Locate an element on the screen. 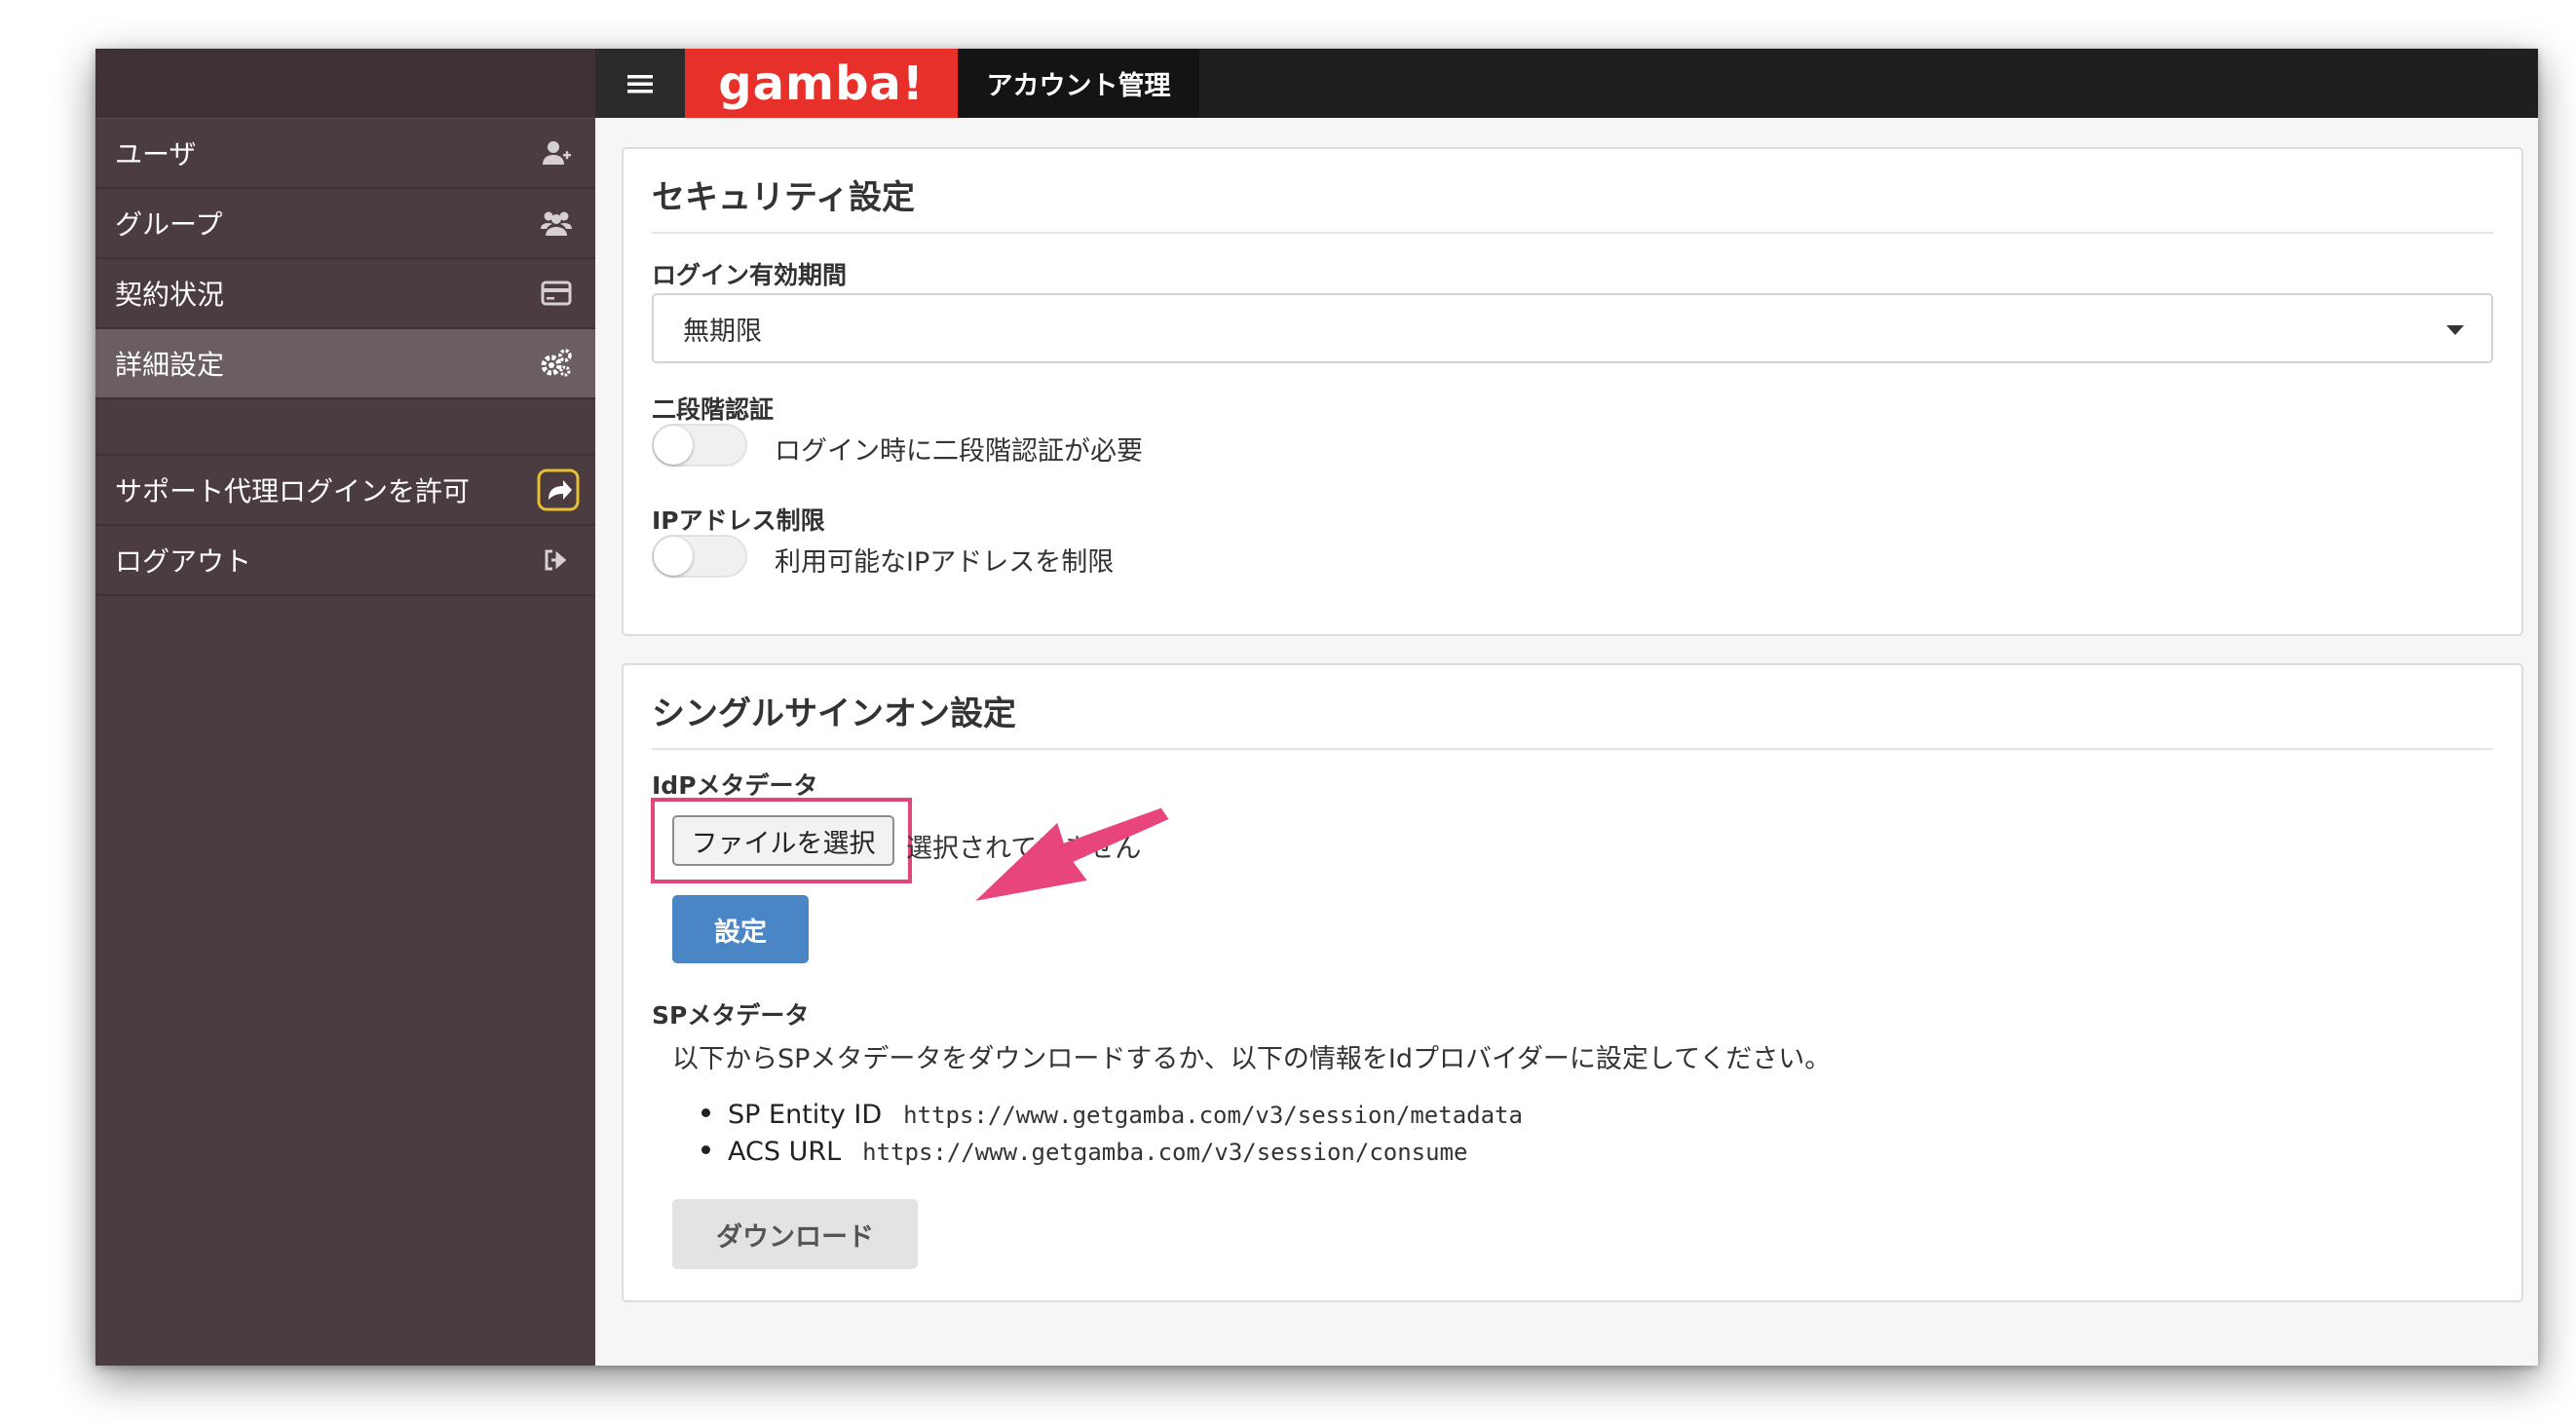  top-bar: gamba! アカウント管理 is located at coordinates (1566, 83).